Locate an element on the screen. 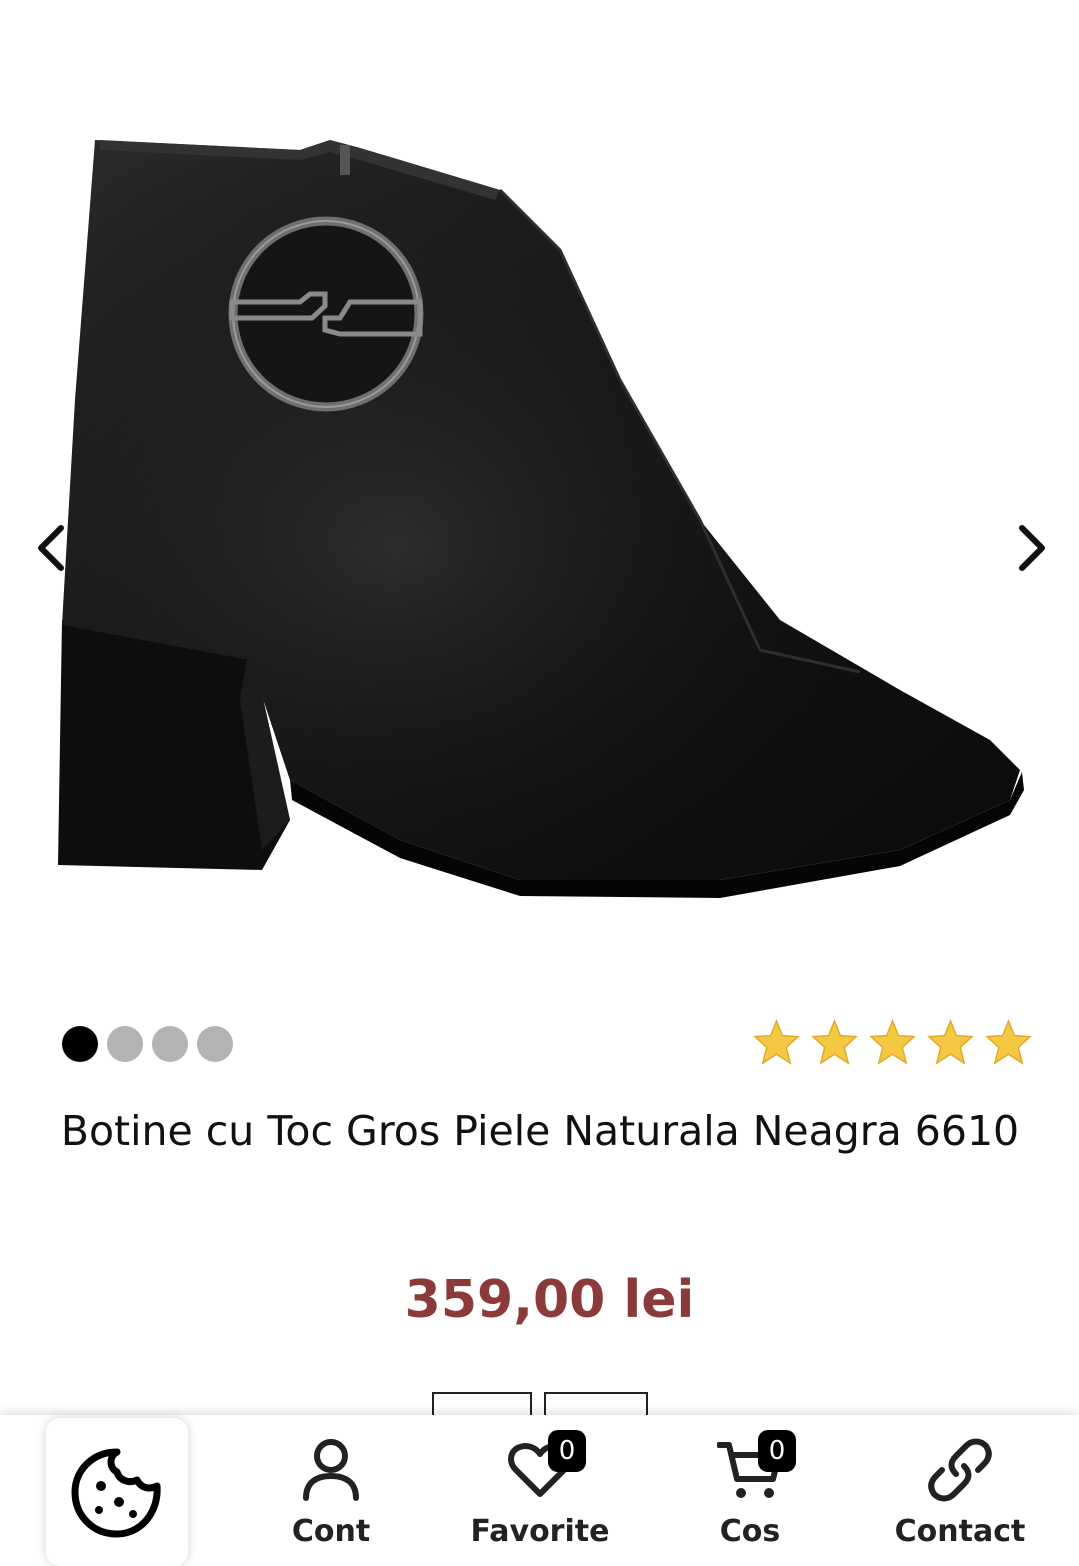  cart-count-badge: 0 is located at coordinates (777, 1451).